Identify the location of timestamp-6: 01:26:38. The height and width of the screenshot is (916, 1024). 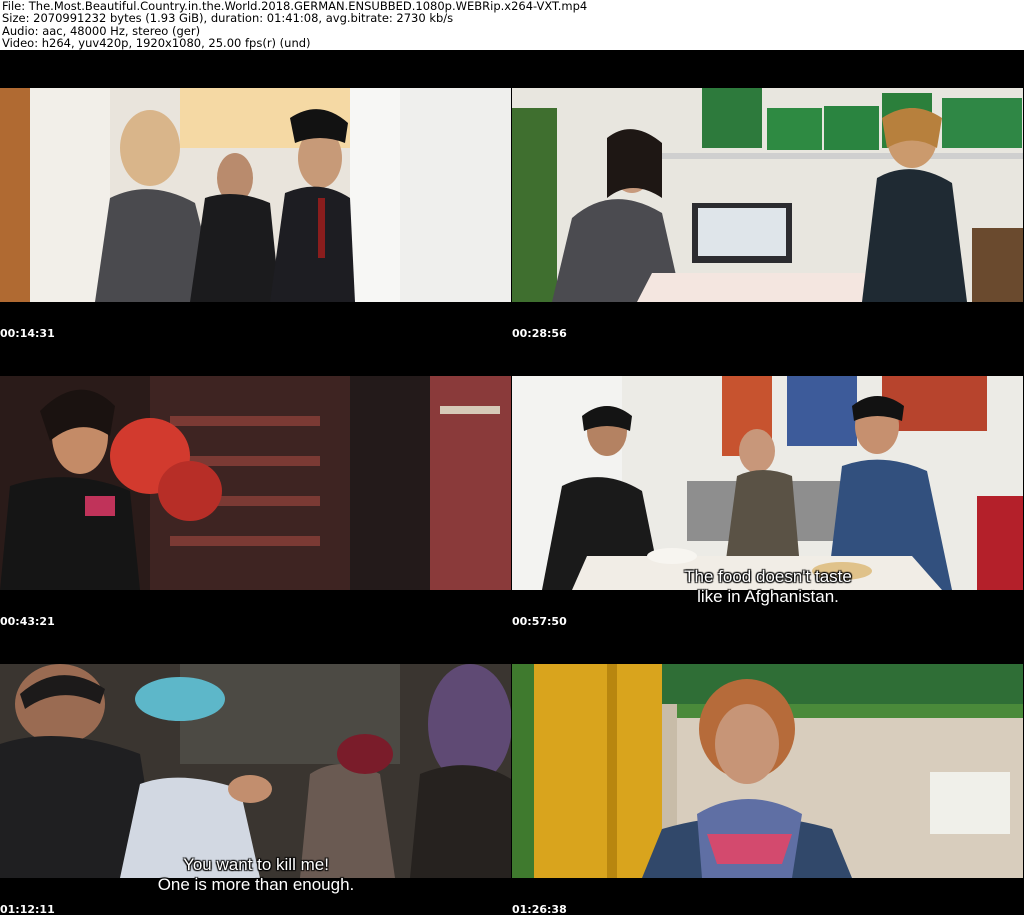
(539, 909).